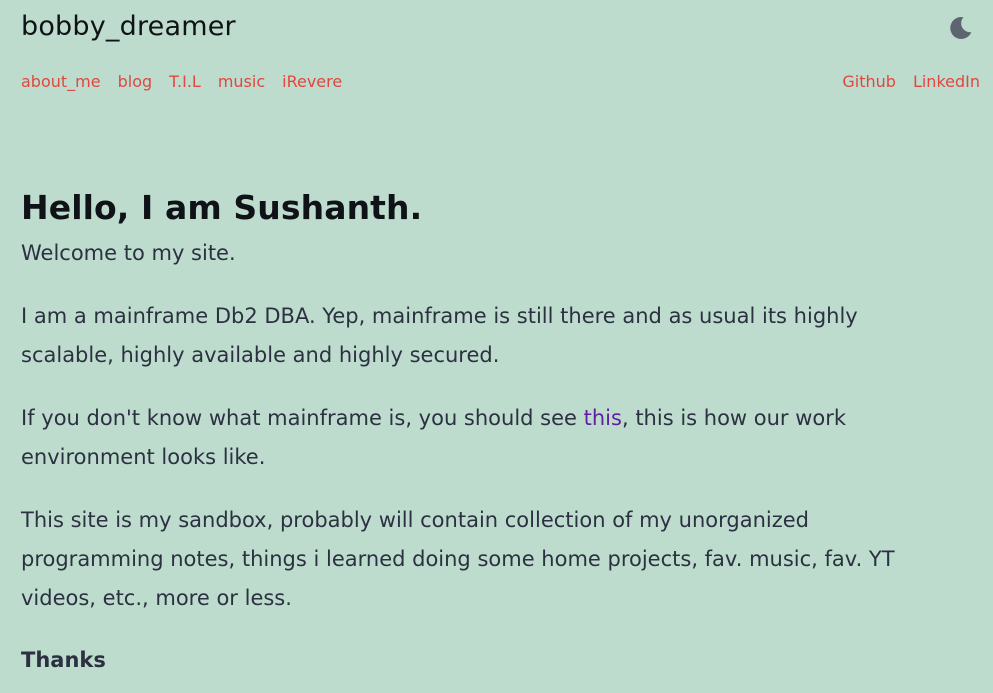 The width and height of the screenshot is (993, 693). What do you see at coordinates (312, 81) in the screenshot?
I see `nav-link-irevere: iRevere` at bounding box center [312, 81].